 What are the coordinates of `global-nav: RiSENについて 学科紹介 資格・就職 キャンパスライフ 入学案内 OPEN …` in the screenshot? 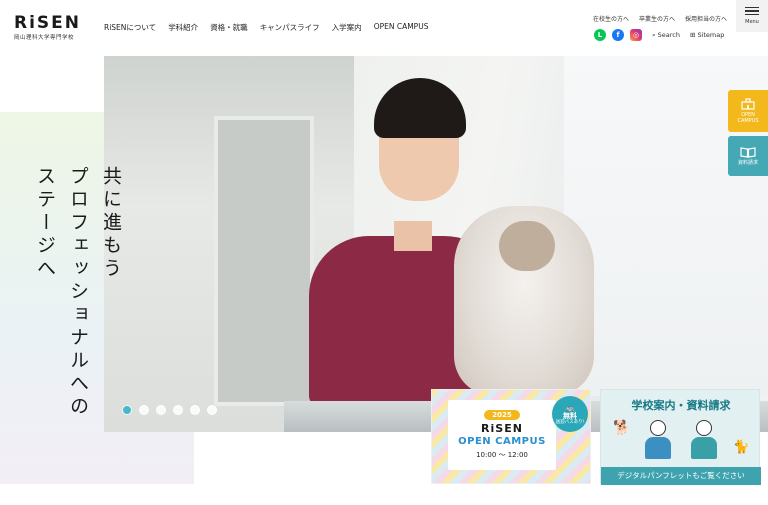 It's located at (266, 27).